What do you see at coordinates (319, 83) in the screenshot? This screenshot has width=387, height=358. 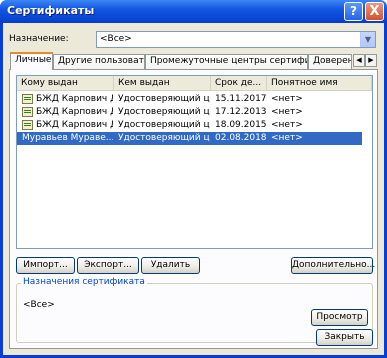 I see `column-header-friendly-name: Понятное имя` at bounding box center [319, 83].